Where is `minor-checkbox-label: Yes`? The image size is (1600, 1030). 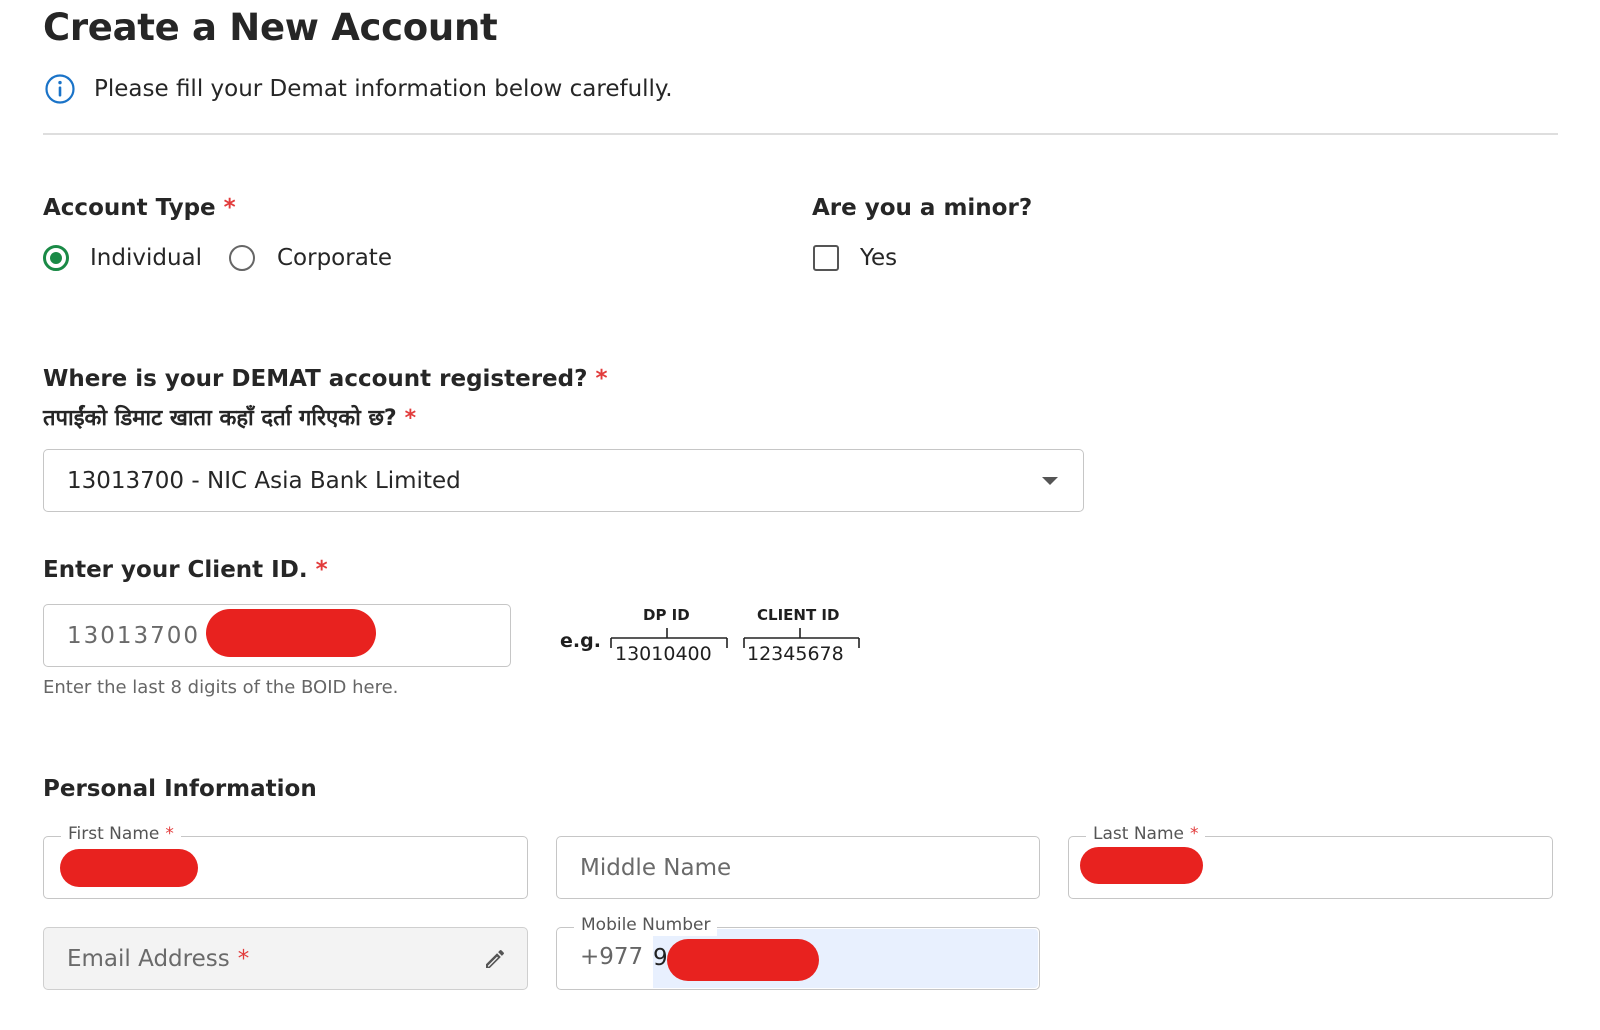
minor-checkbox-label: Yes is located at coordinates (879, 258).